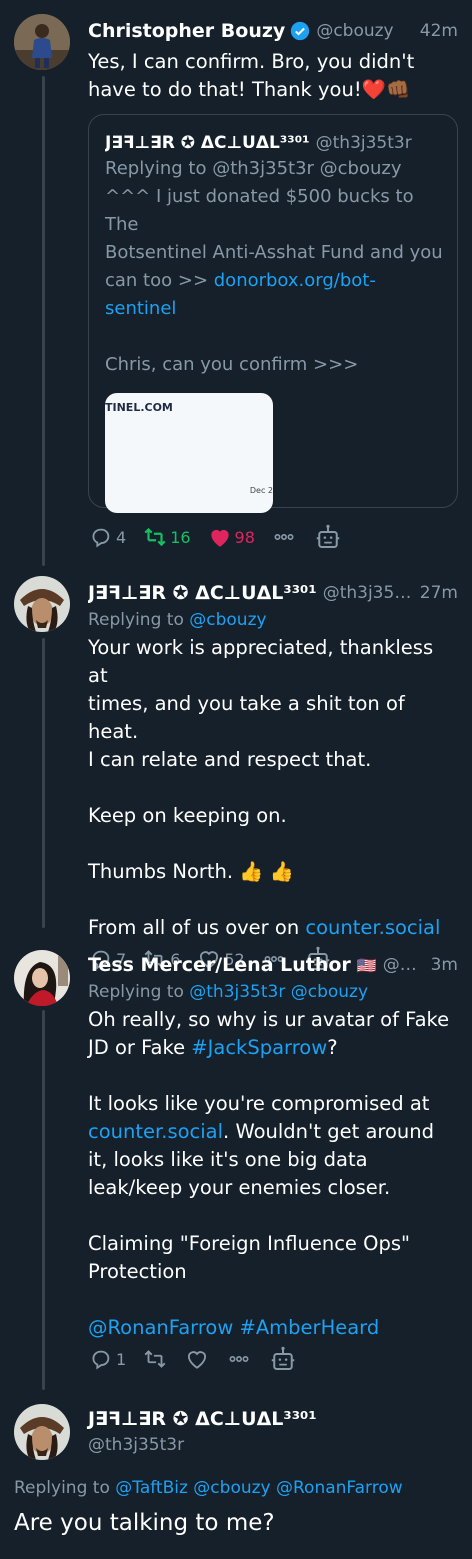 The image size is (472, 1559). Describe the element at coordinates (231, 537) in the screenshot. I see `like-button: 98` at that location.